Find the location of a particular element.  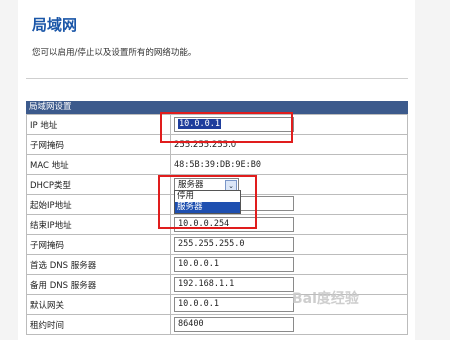

table-row: MAC 地址 48:5B:39:DB:9E:B0 is located at coordinates (217, 164).